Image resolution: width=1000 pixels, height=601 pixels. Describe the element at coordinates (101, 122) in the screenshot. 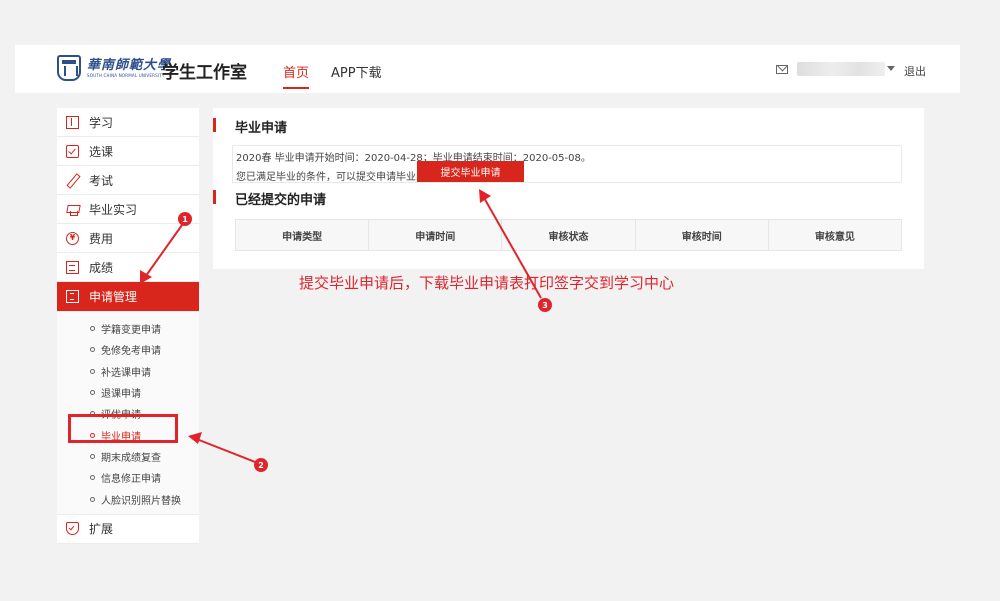

I see `sidebar-item-label: 学习` at that location.